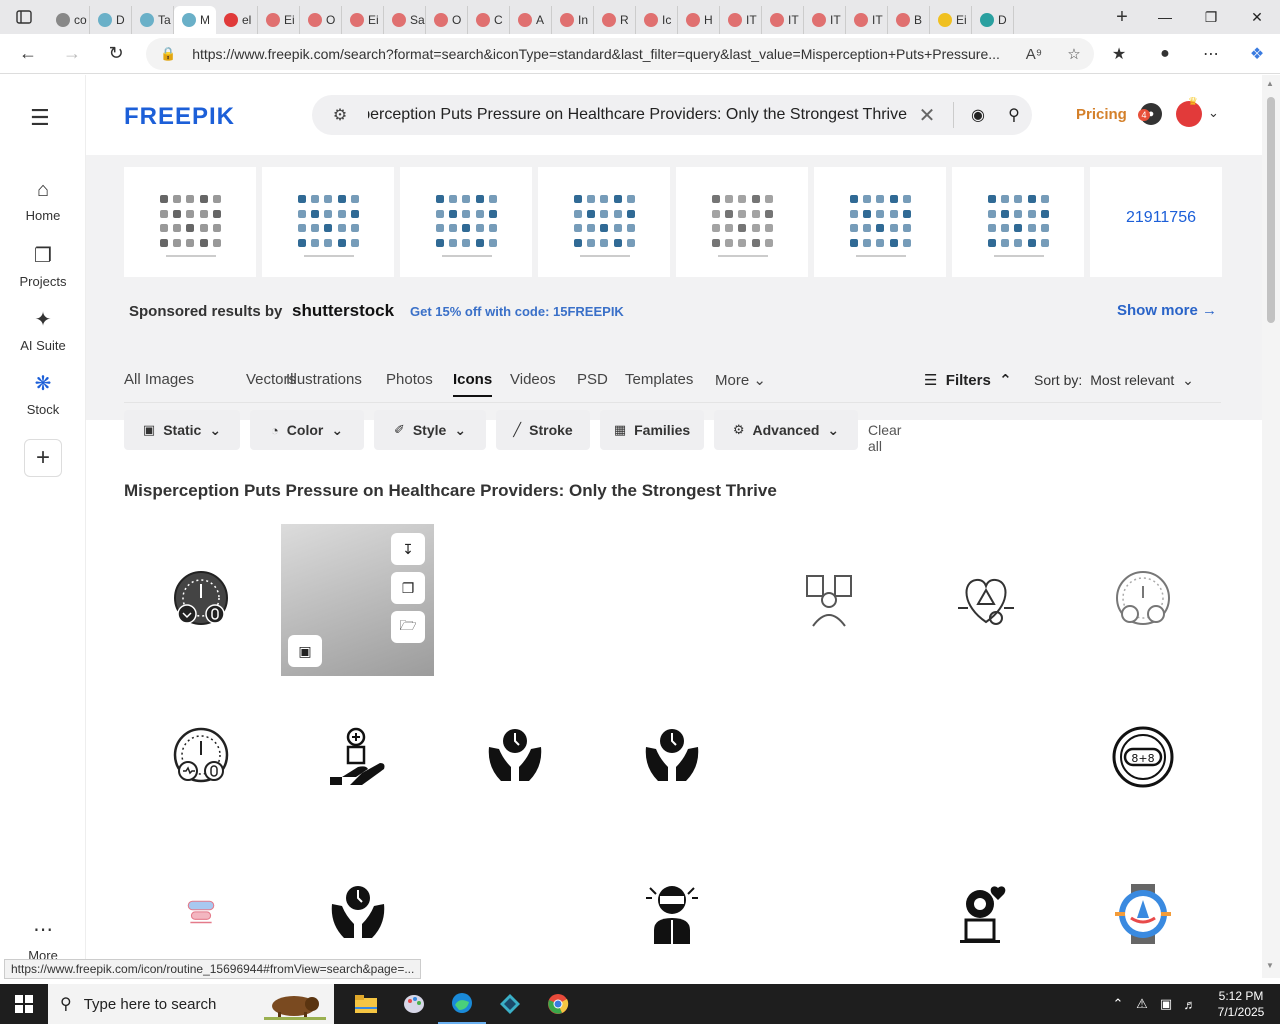 This screenshot has width=1280, height=1024. What do you see at coordinates (462, 1004) in the screenshot?
I see `edge-browser-icon` at bounding box center [462, 1004].